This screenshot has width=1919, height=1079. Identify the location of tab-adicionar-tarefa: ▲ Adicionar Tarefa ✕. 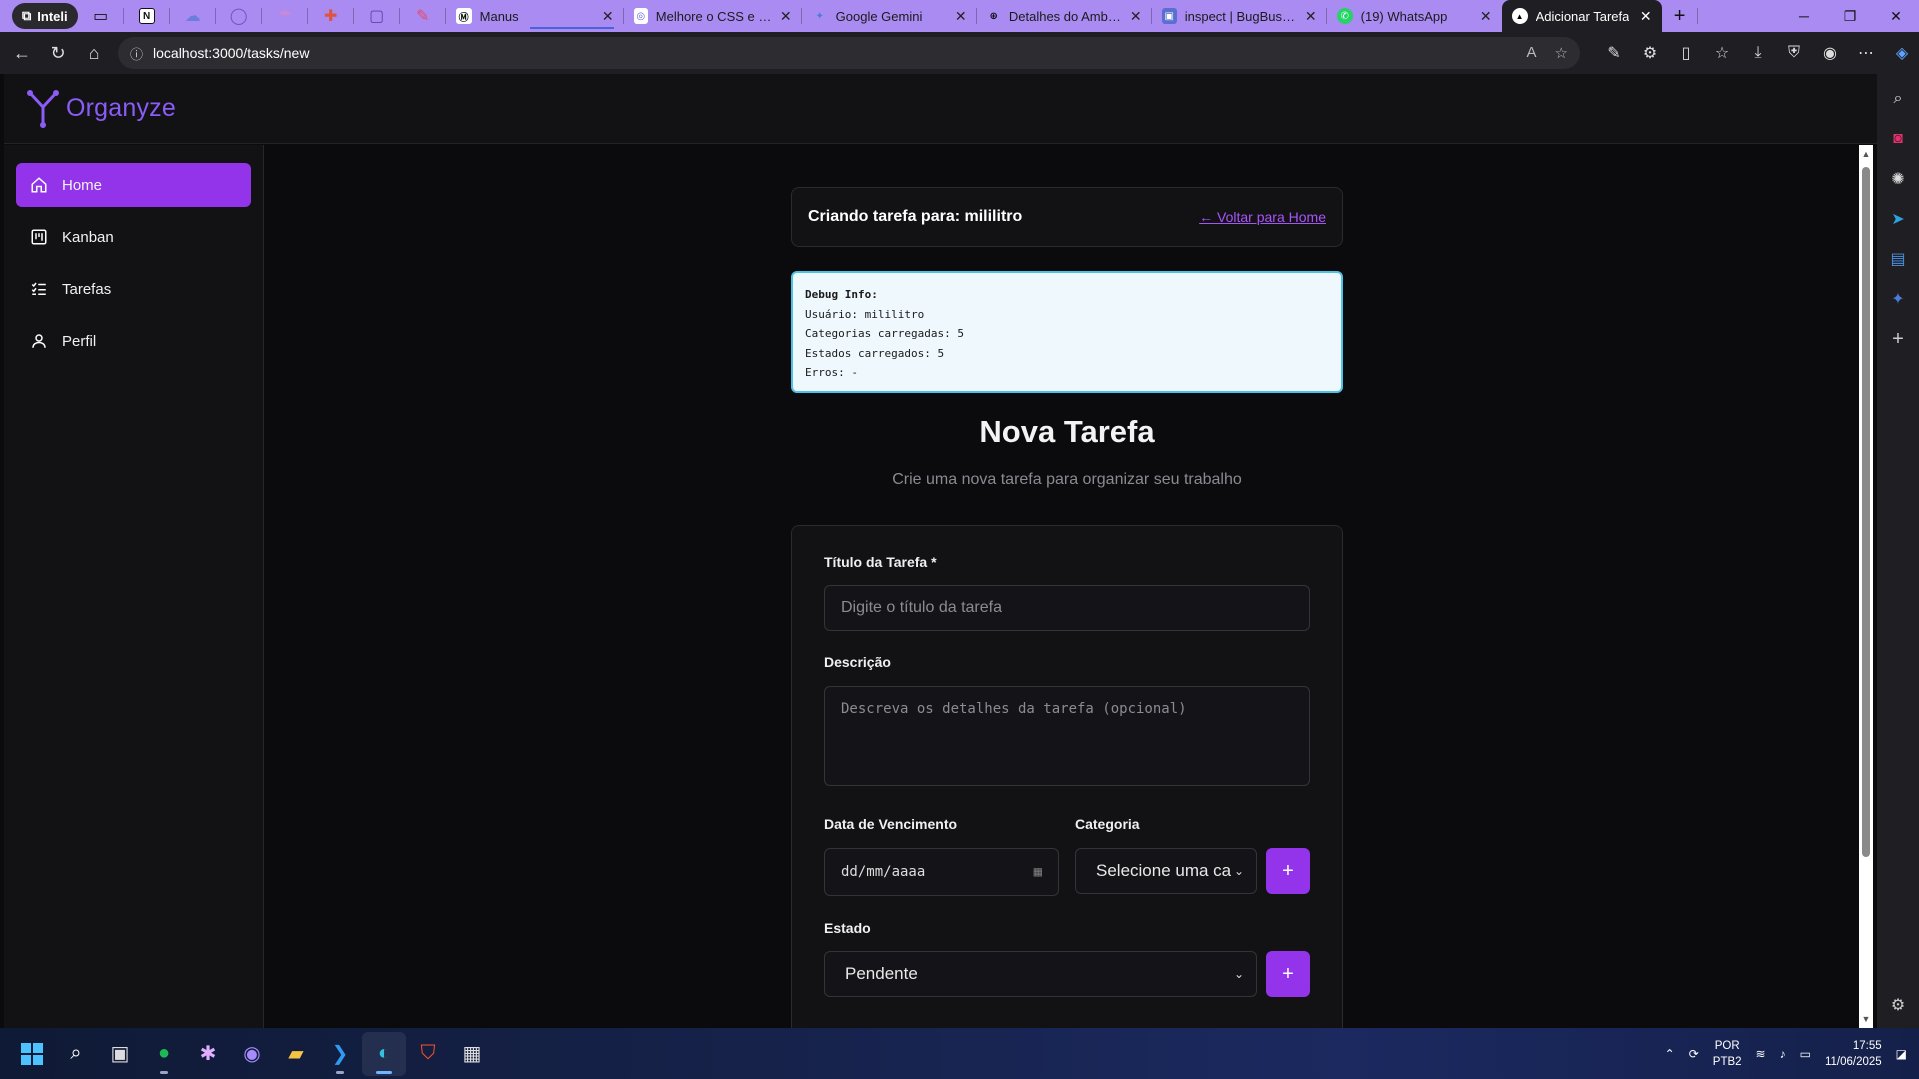
(1581, 16).